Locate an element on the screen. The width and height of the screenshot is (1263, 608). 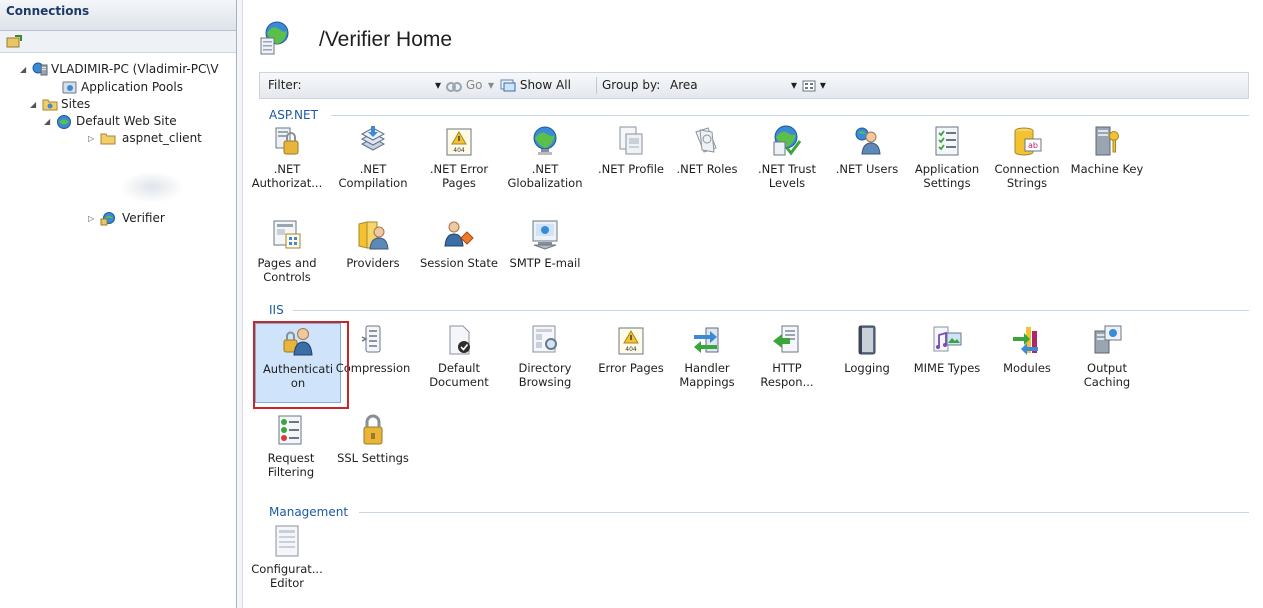
feature-mime-types: MIME Types is located at coordinates (947, 349).